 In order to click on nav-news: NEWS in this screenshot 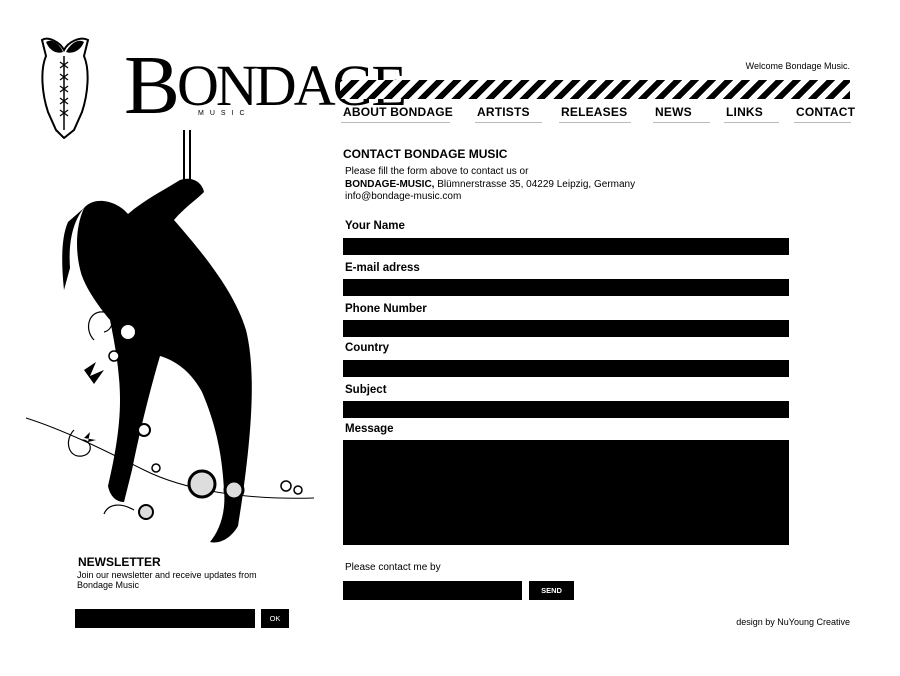, I will do `click(681, 113)`.